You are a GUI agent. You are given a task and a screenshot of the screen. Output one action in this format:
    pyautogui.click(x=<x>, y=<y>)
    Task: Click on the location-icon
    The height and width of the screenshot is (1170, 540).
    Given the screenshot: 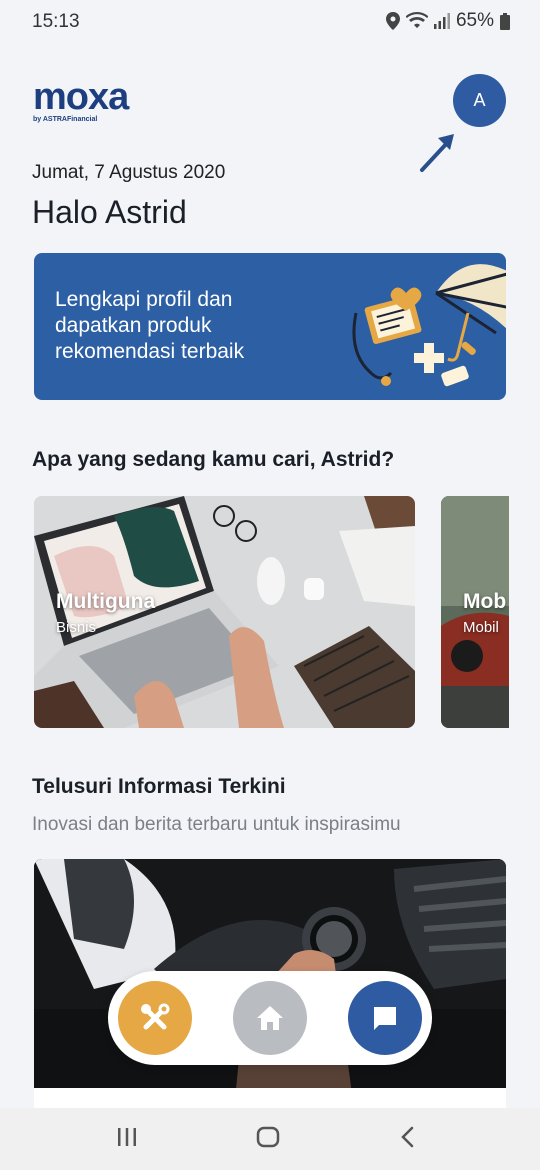 What is the action you would take?
    pyautogui.click(x=392, y=21)
    